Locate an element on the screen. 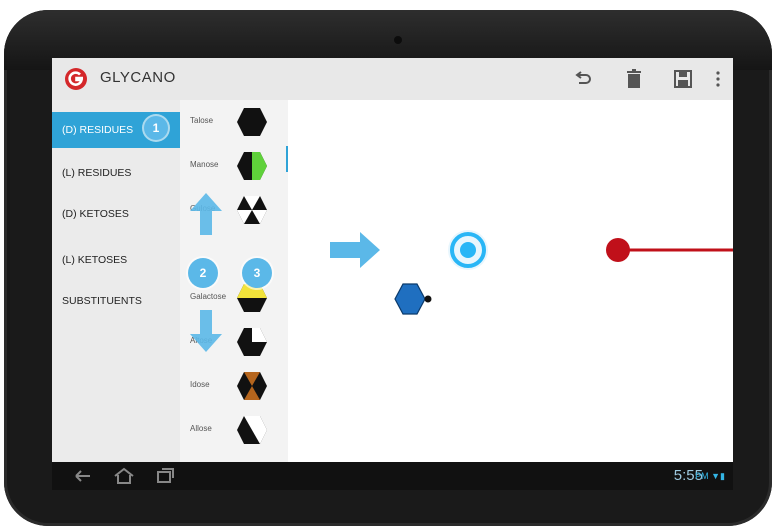 This screenshot has width=774, height=529. residue-label: Galactose is located at coordinates (208, 296).